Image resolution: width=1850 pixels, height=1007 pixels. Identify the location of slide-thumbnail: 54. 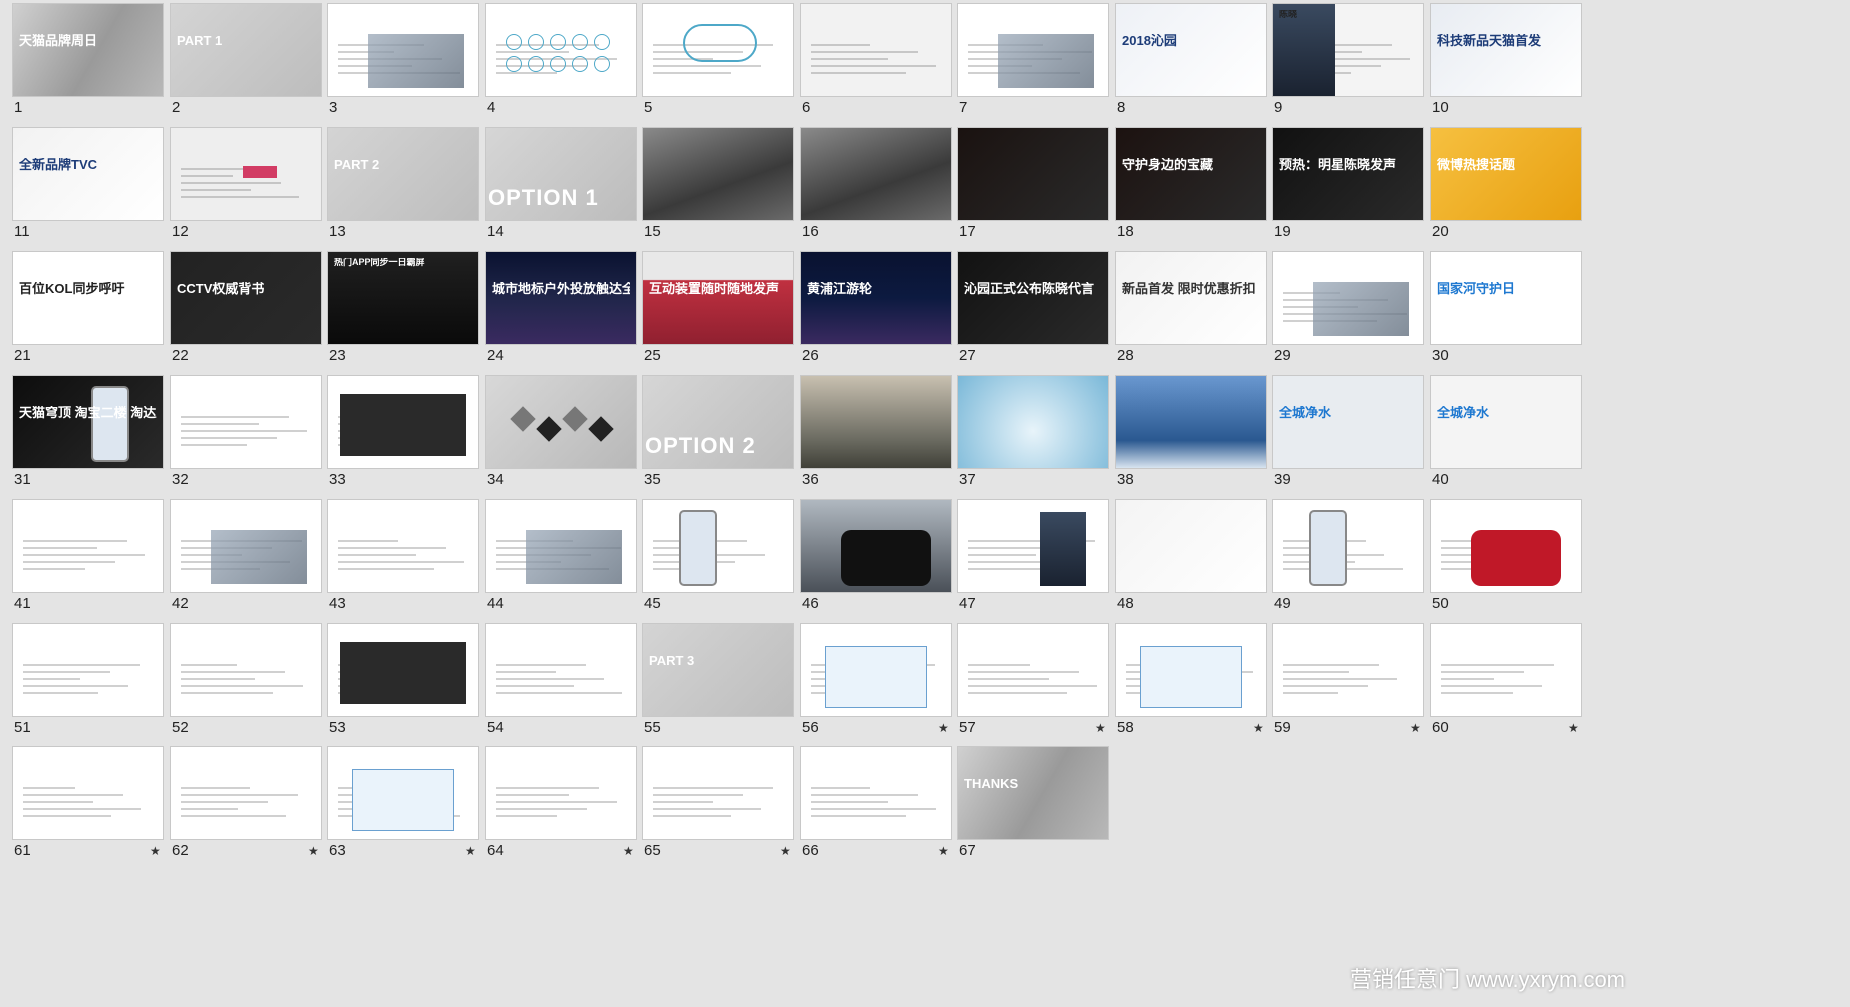
(557, 673).